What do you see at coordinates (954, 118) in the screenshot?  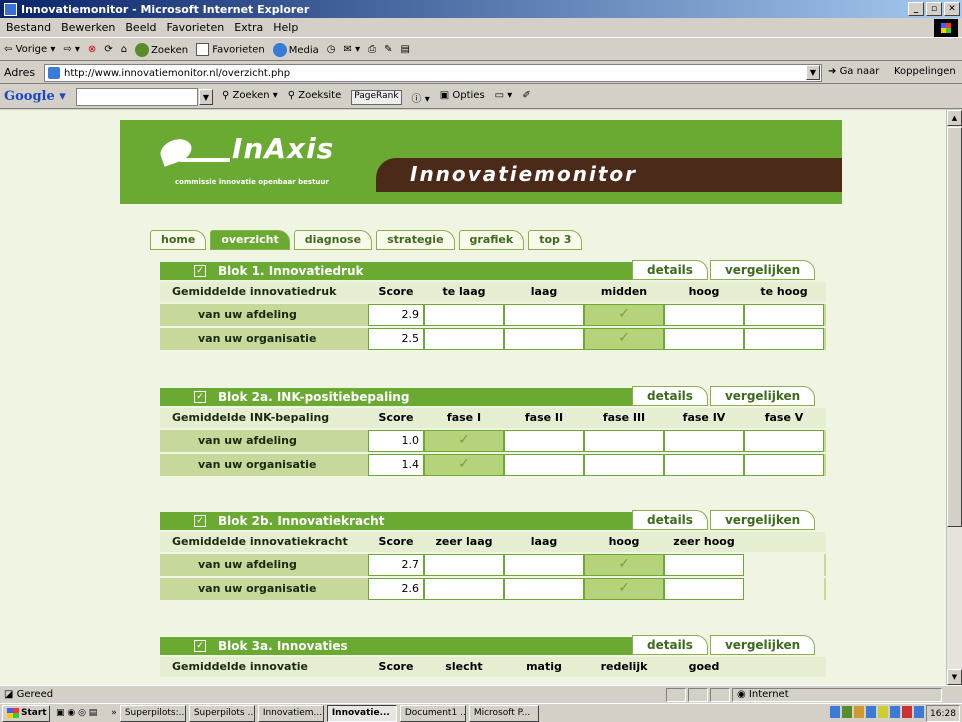 I see `scroll-up-arrow-icon: ▲` at bounding box center [954, 118].